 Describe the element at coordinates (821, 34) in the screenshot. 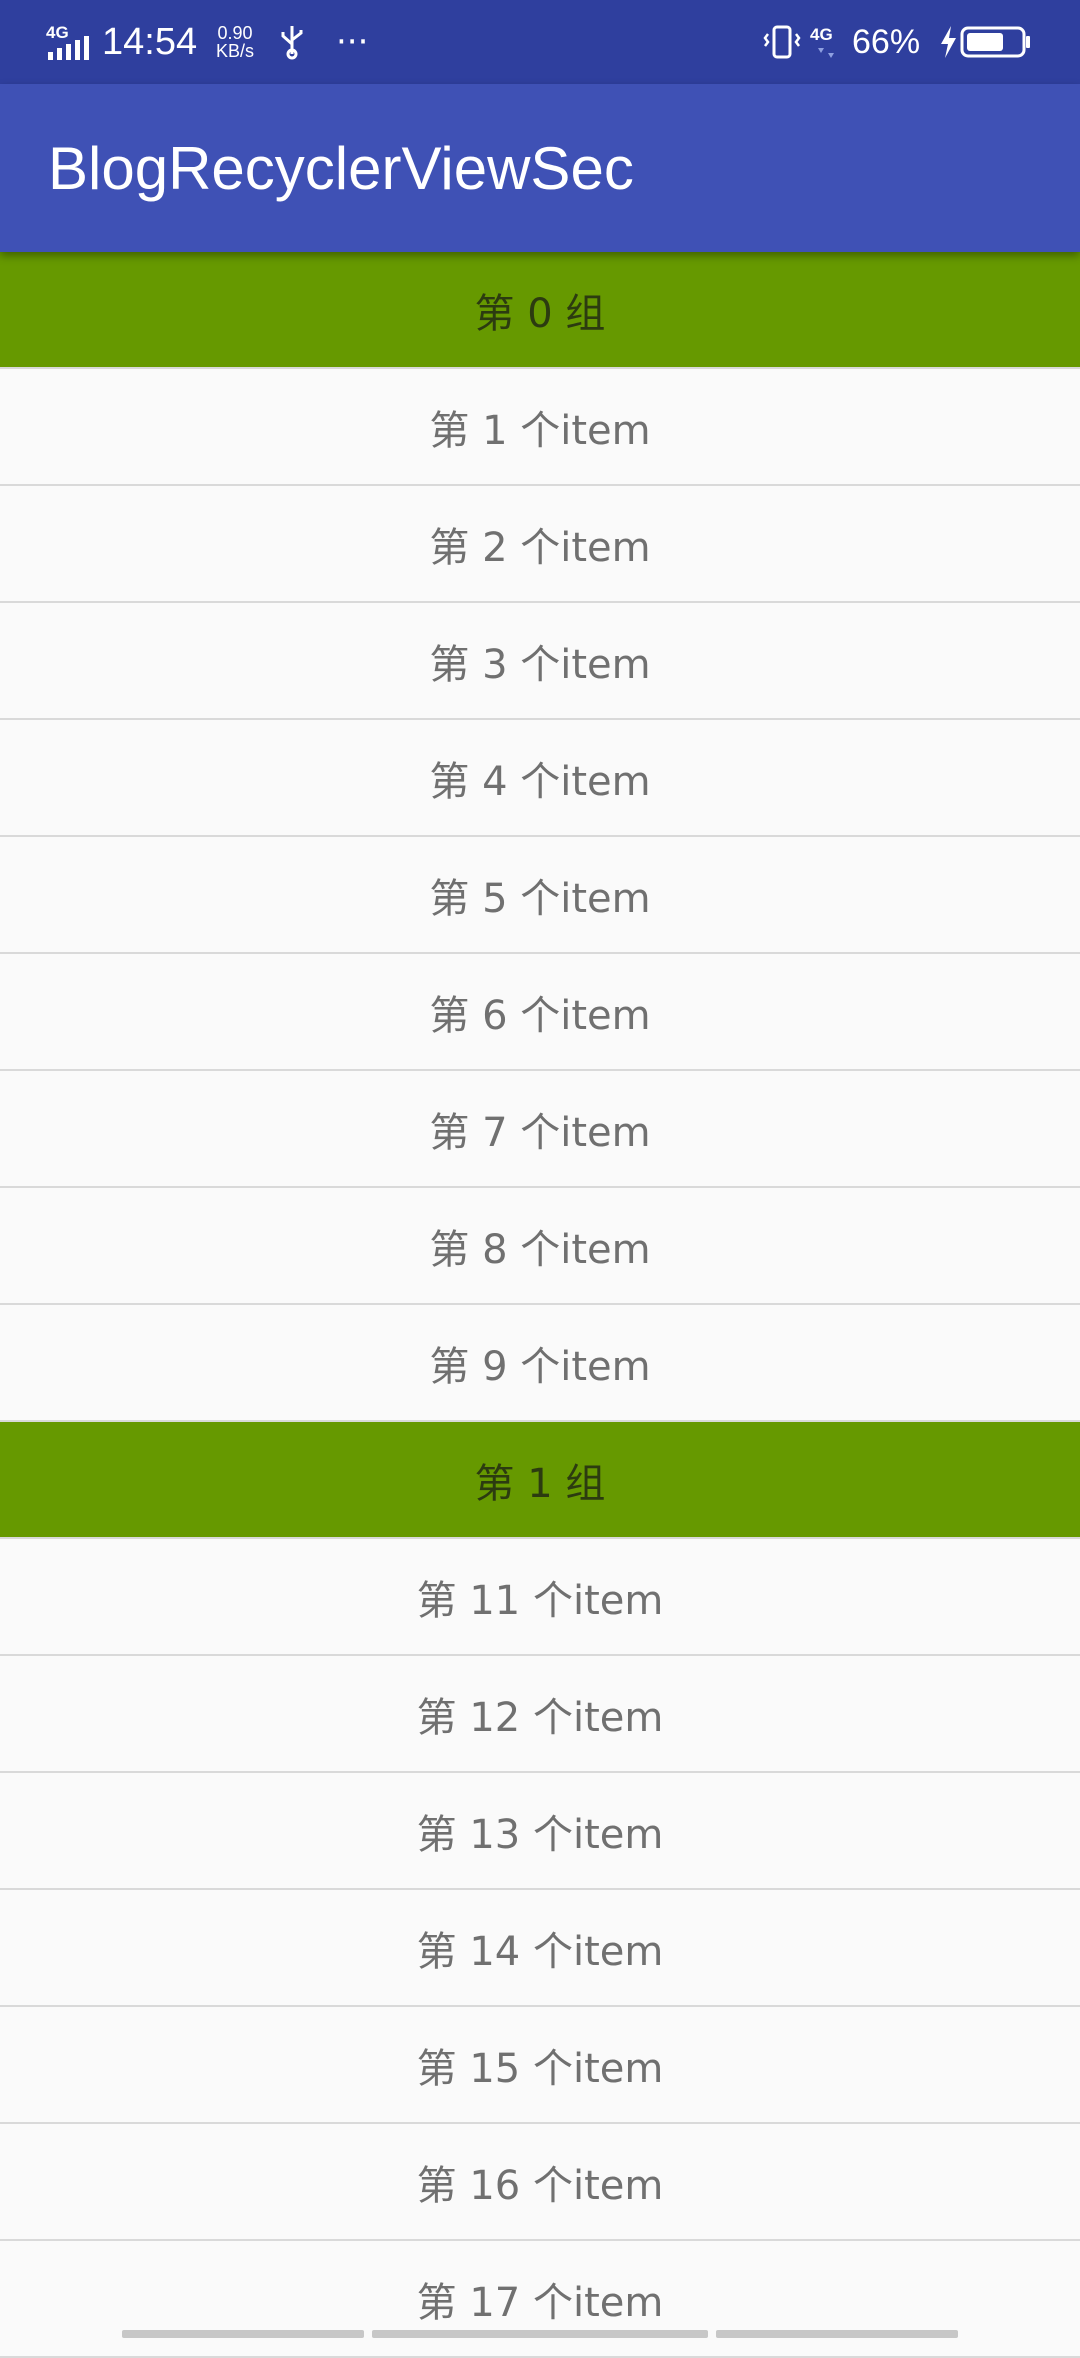

I see `network-label-right: 4G` at that location.